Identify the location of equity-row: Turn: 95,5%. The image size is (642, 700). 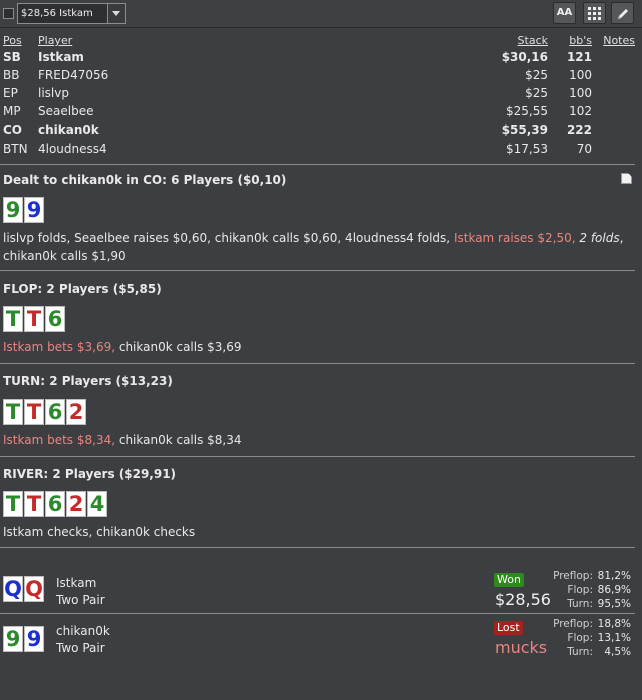
(585, 604).